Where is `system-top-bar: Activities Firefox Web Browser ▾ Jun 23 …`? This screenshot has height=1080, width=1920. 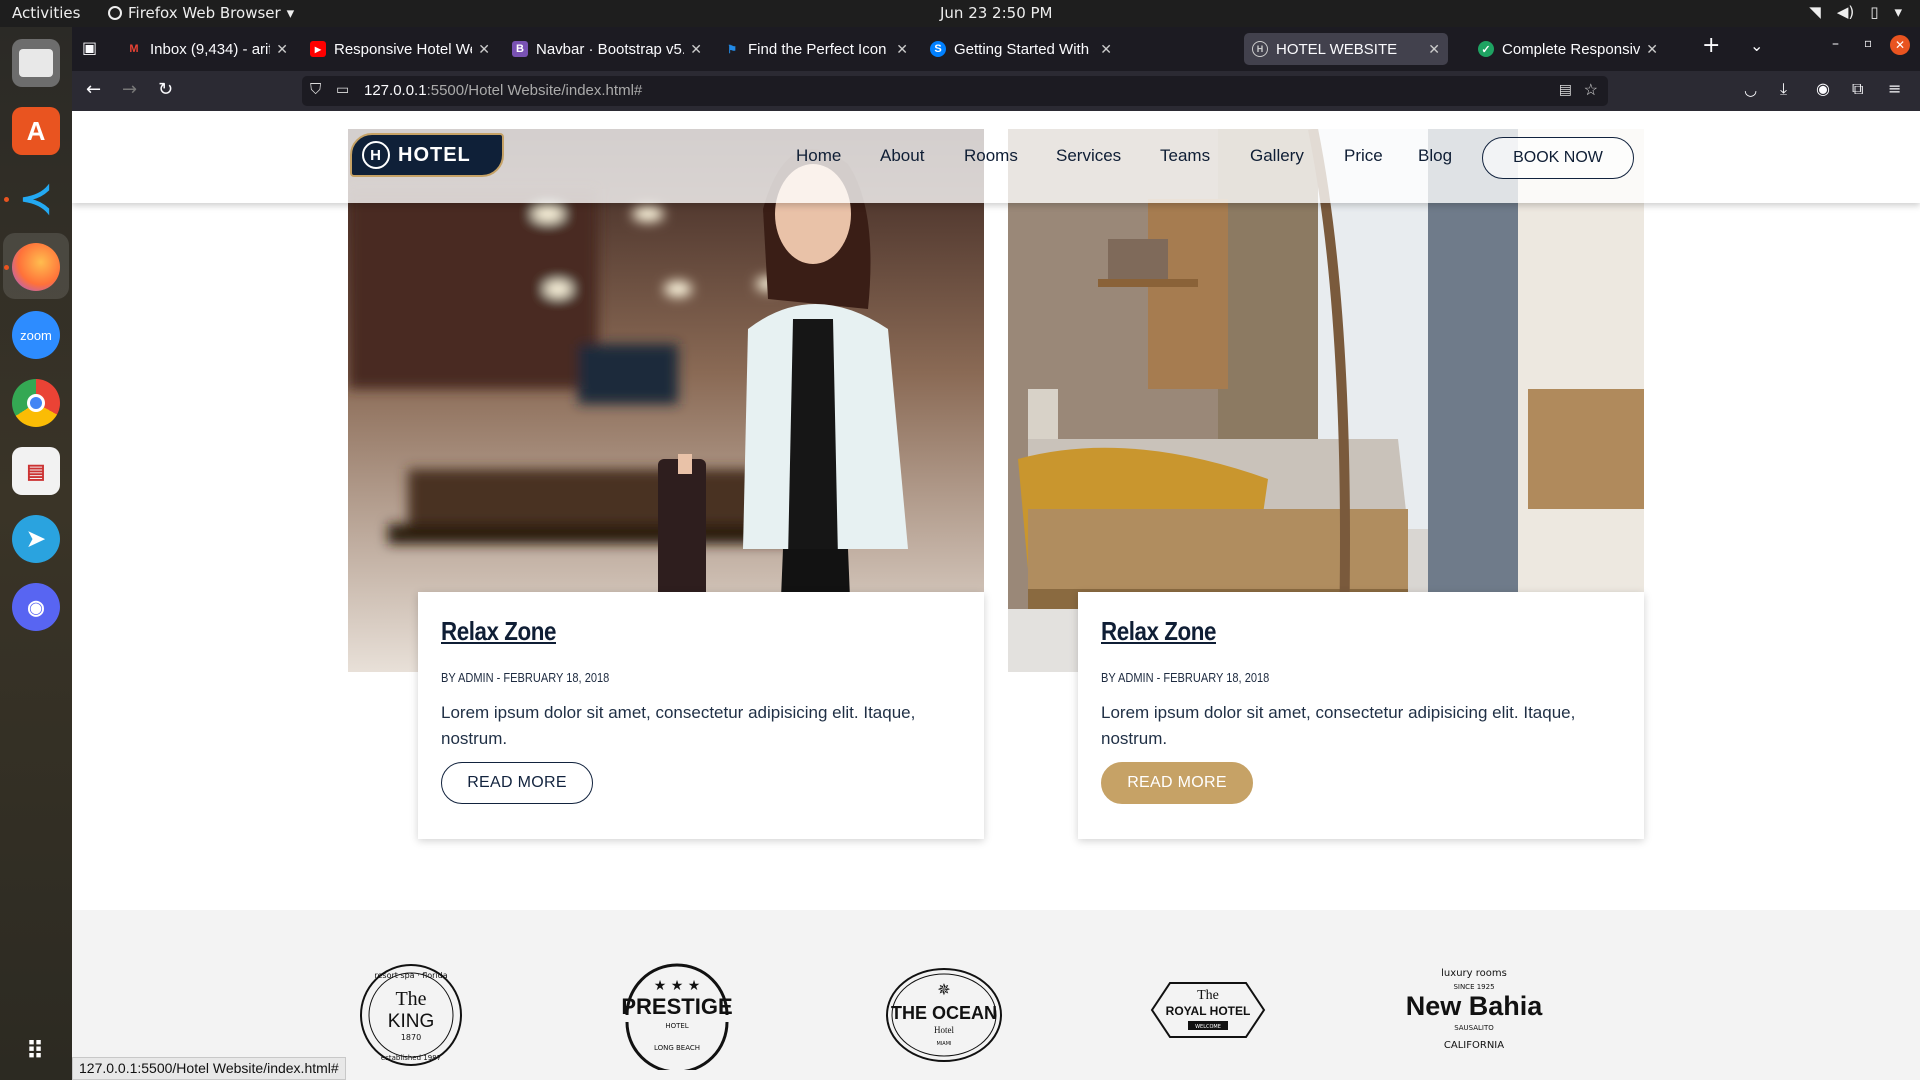 system-top-bar: Activities Firefox Web Browser ▾ Jun 23 … is located at coordinates (960, 13).